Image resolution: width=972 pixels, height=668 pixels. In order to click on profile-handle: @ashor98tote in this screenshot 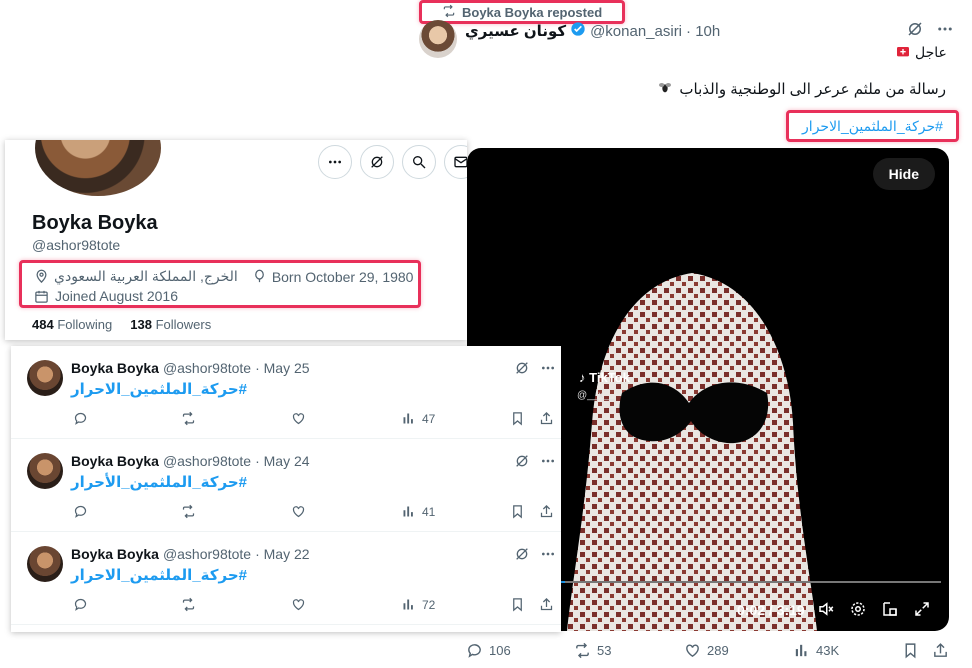, I will do `click(76, 245)`.